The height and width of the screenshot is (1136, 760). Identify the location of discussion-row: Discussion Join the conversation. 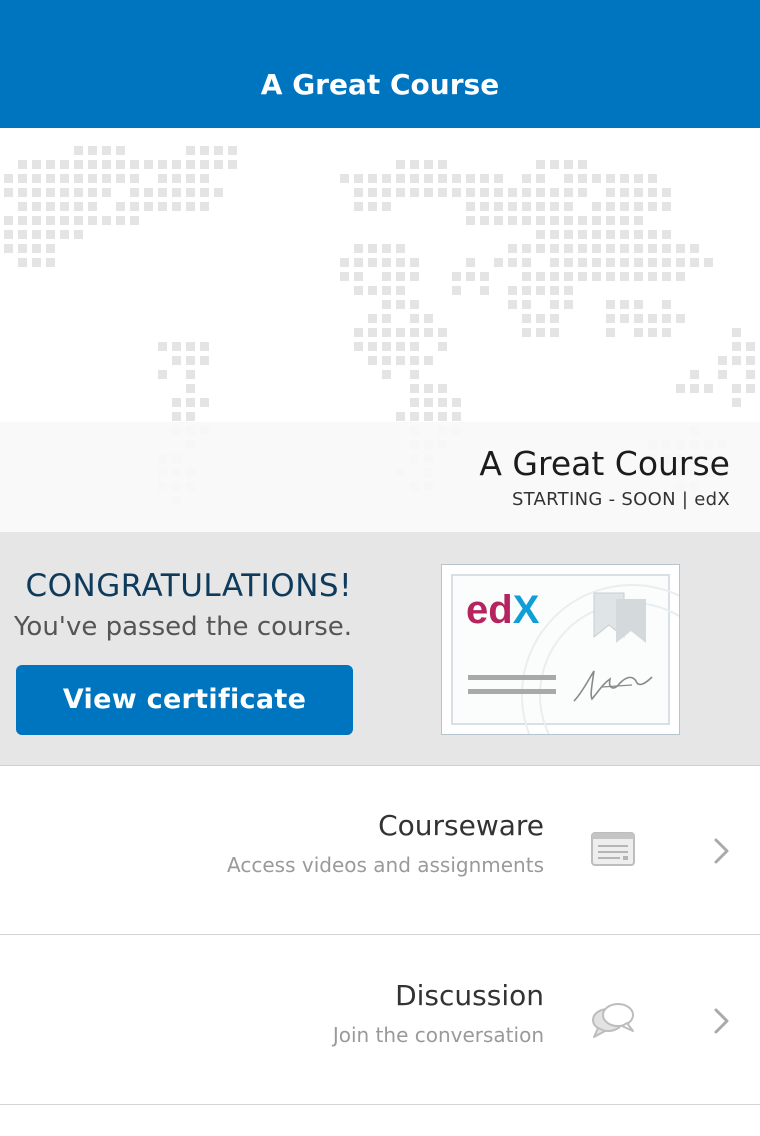
(380, 1020).